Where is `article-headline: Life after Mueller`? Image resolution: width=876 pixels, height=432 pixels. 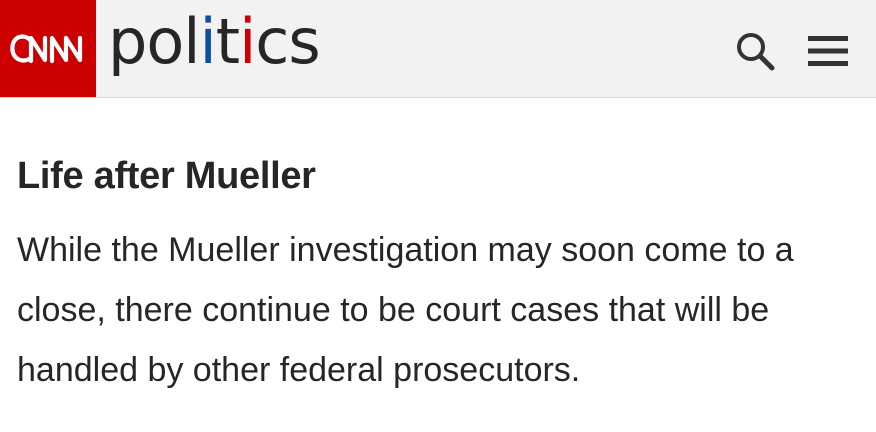
article-headline: Life after Mueller is located at coordinates (437, 176).